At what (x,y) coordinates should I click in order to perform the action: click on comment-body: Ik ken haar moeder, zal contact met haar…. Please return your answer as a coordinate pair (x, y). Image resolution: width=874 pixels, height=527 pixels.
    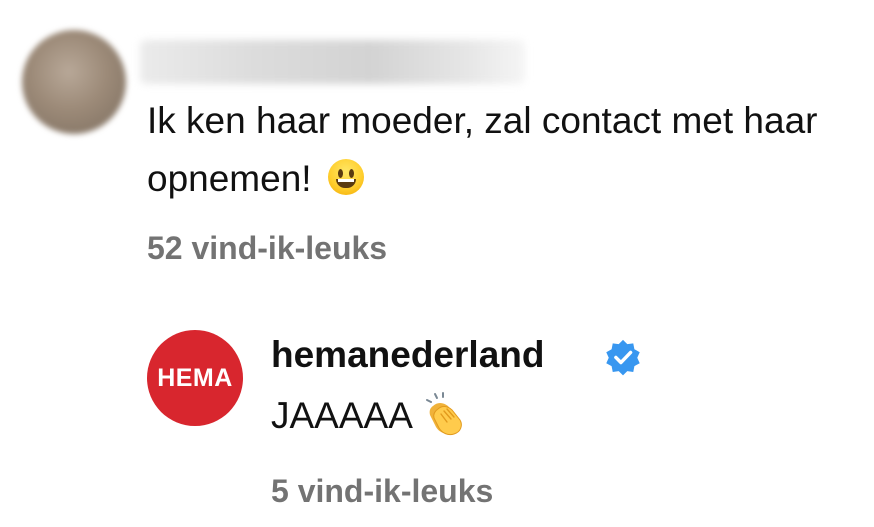
    Looking at the image, I should click on (482, 149).